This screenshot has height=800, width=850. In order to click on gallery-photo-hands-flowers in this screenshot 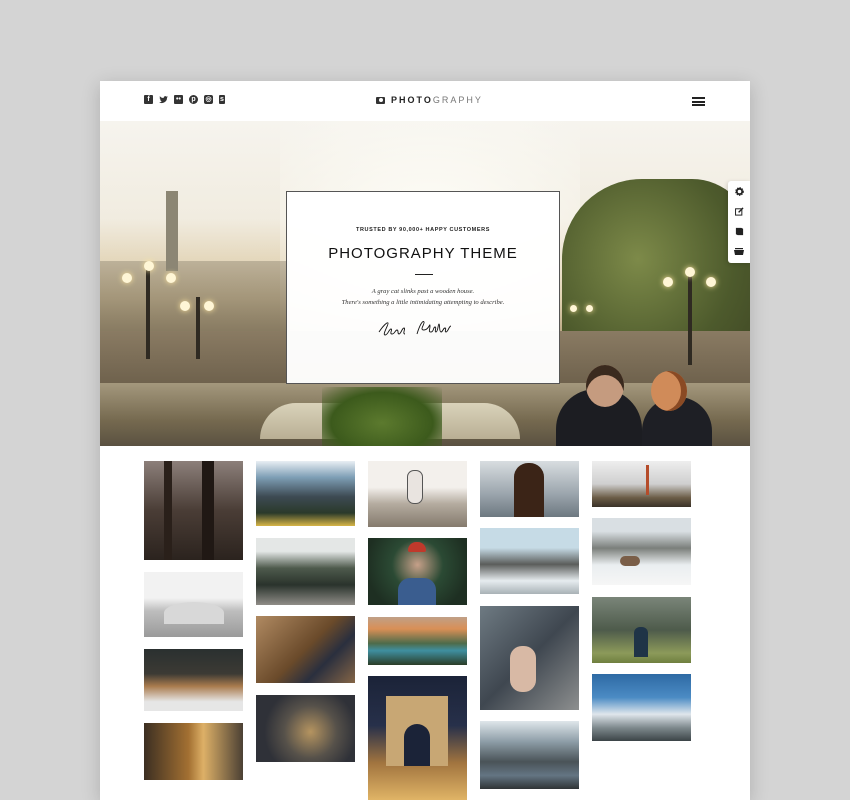, I will do `click(305, 728)`.